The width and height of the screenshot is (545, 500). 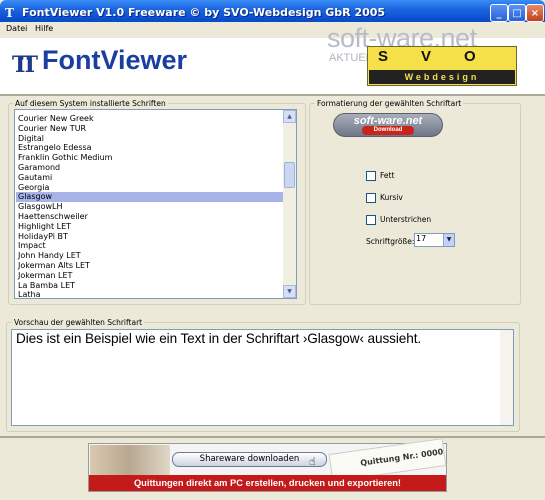 What do you see at coordinates (150, 256) in the screenshot?
I see `font-list-item: John Handy LET` at bounding box center [150, 256].